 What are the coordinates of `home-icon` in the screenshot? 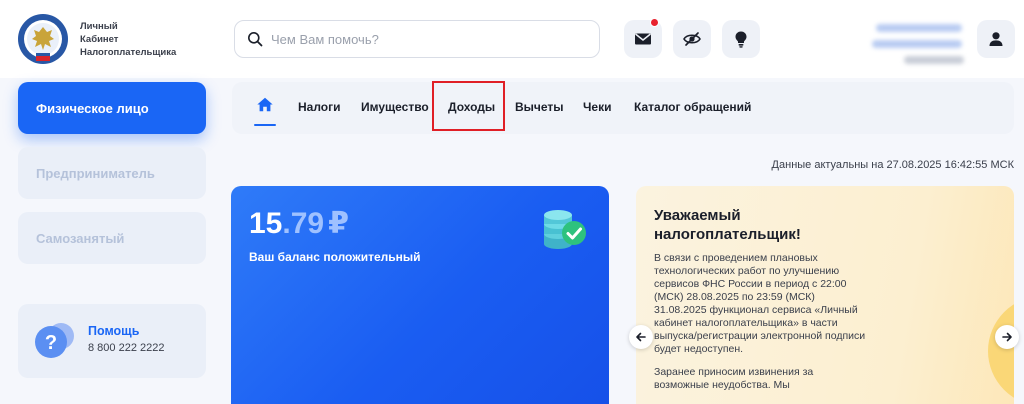 It's located at (265, 104).